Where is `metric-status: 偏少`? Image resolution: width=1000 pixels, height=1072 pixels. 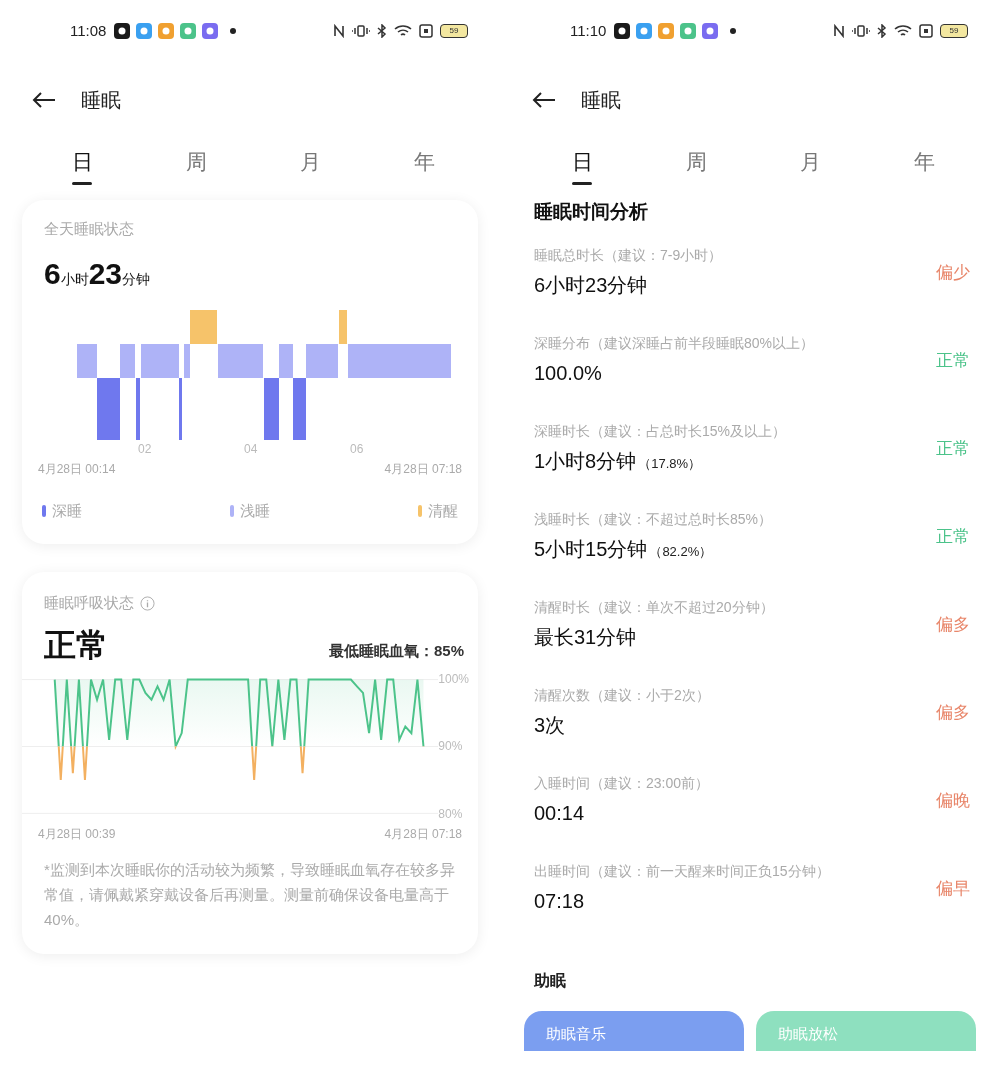
metric-status: 偏少 is located at coordinates (953, 272).